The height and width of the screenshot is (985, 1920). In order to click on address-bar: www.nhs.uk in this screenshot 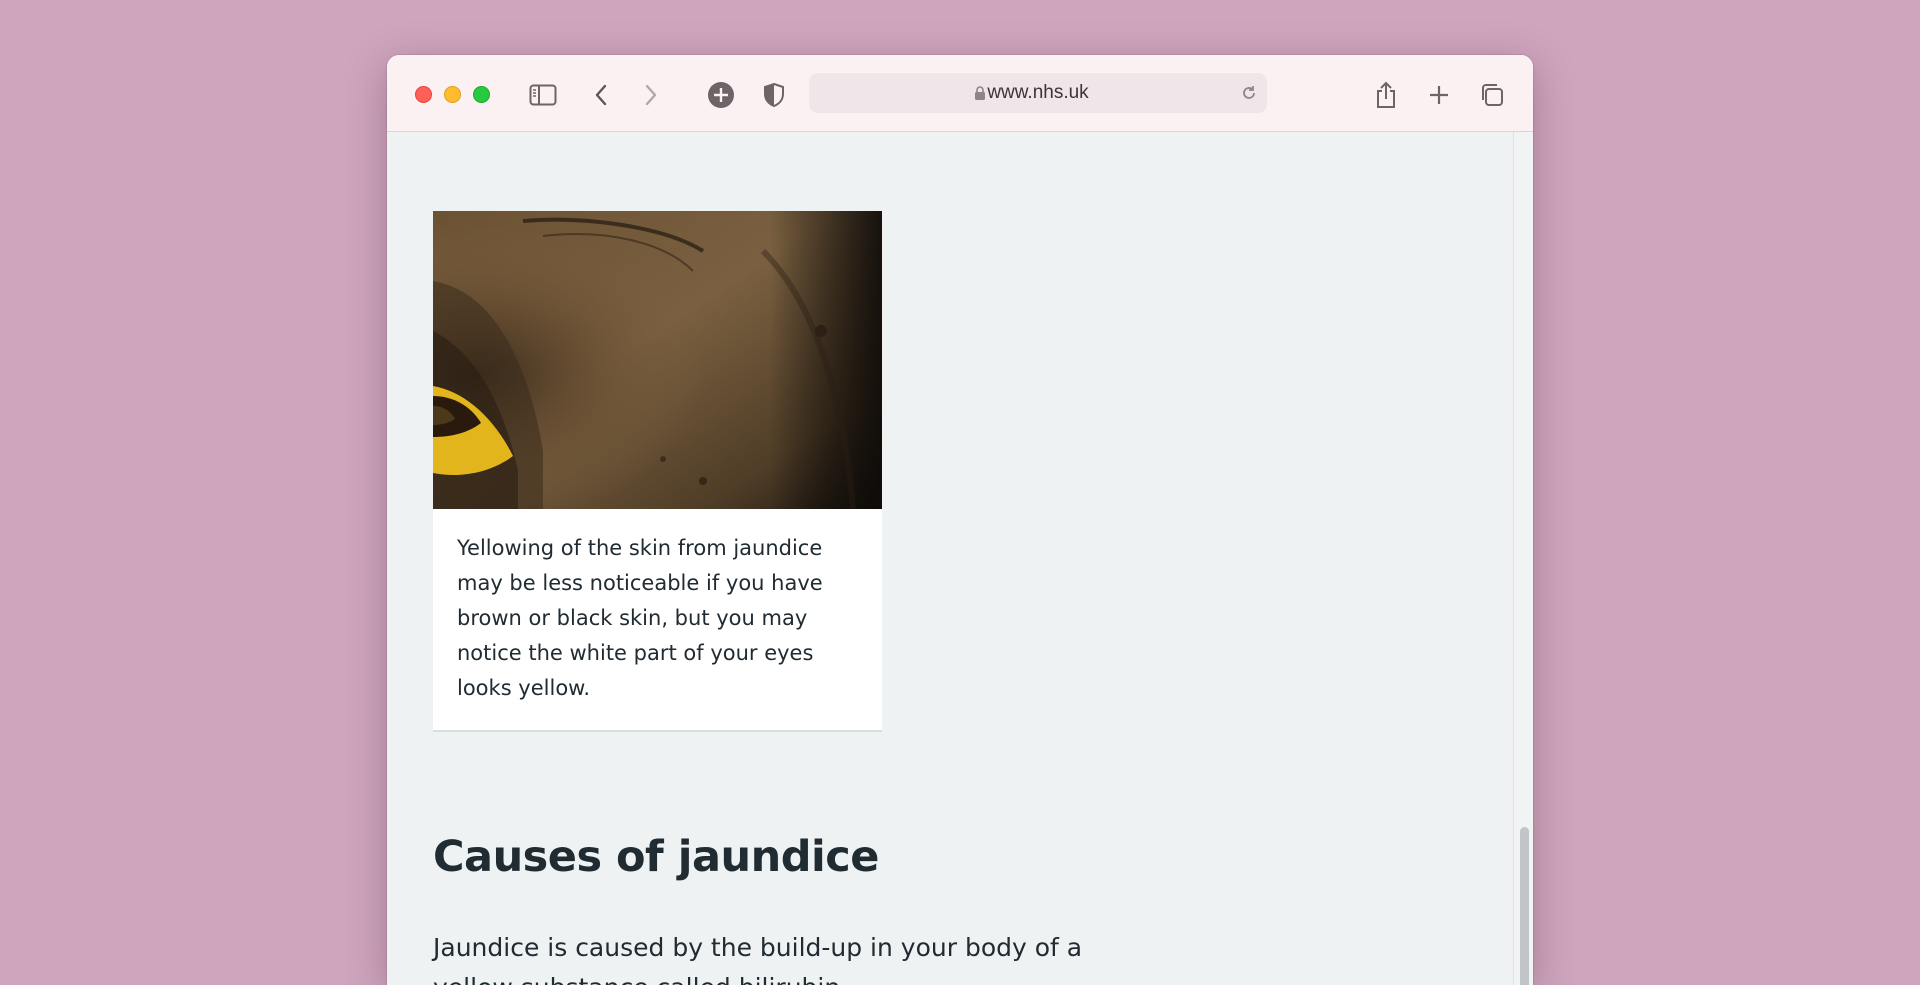, I will do `click(1038, 93)`.